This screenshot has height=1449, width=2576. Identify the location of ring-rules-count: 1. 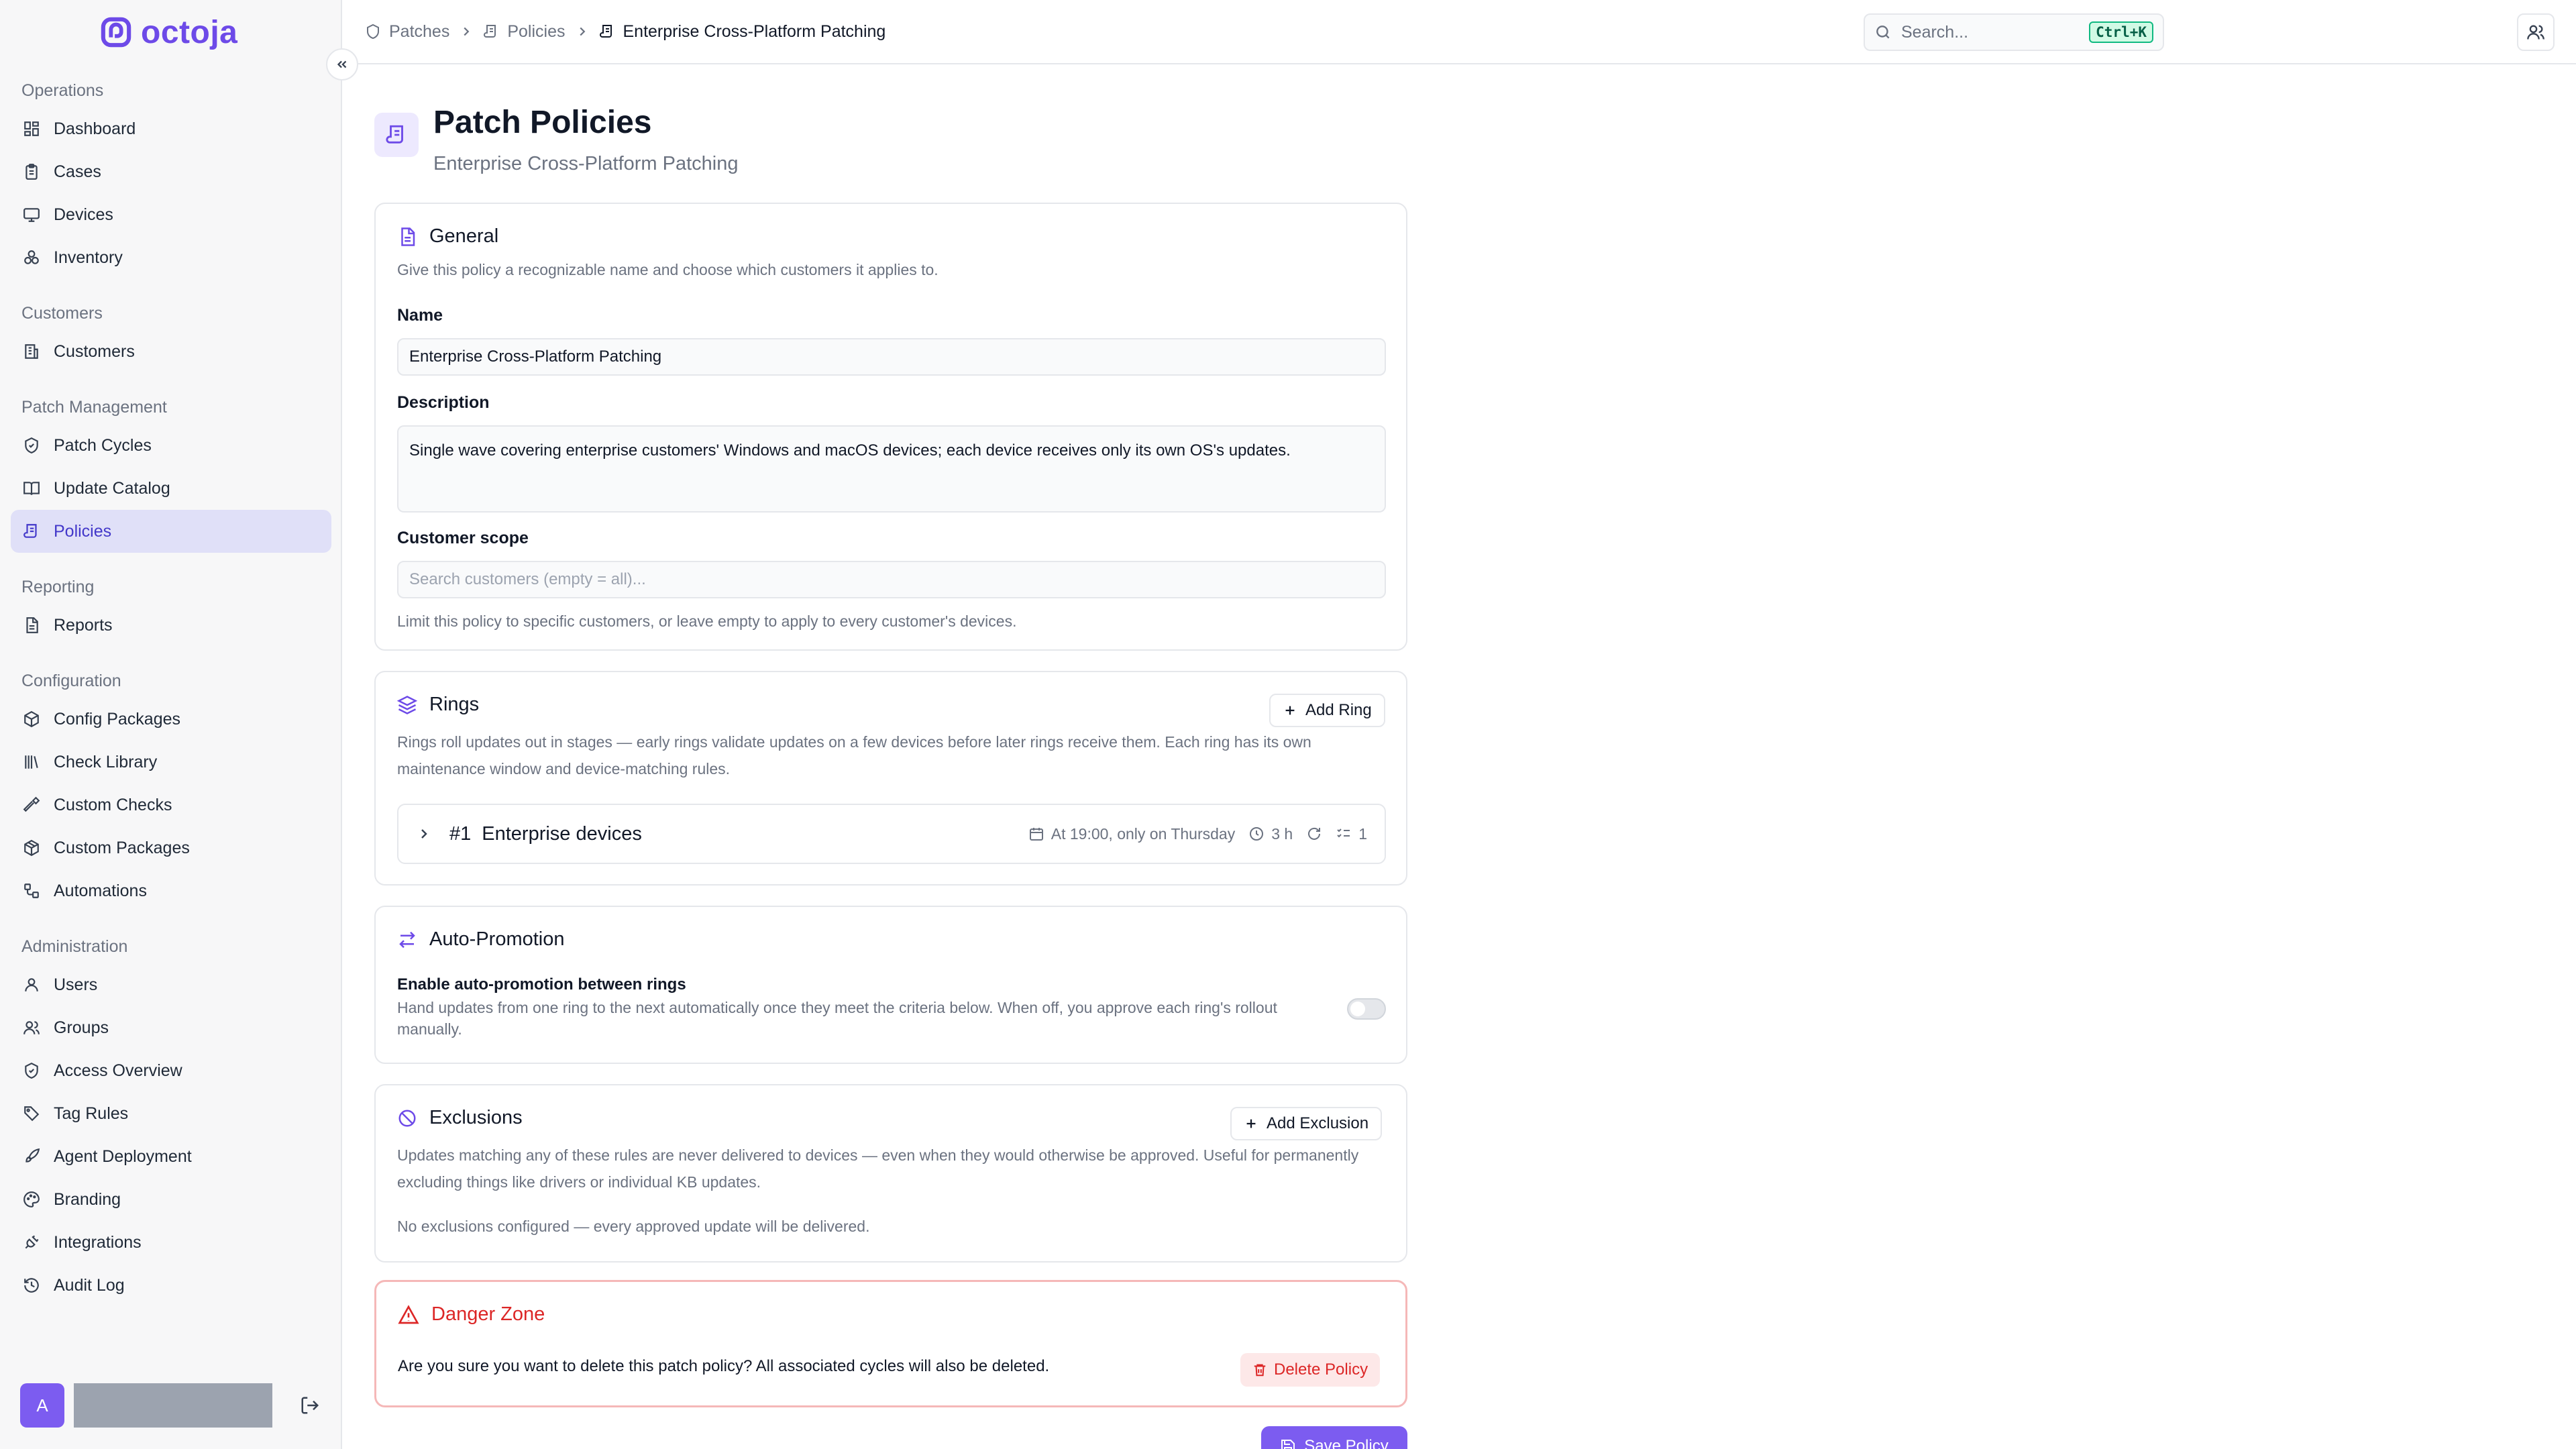
(1362, 833).